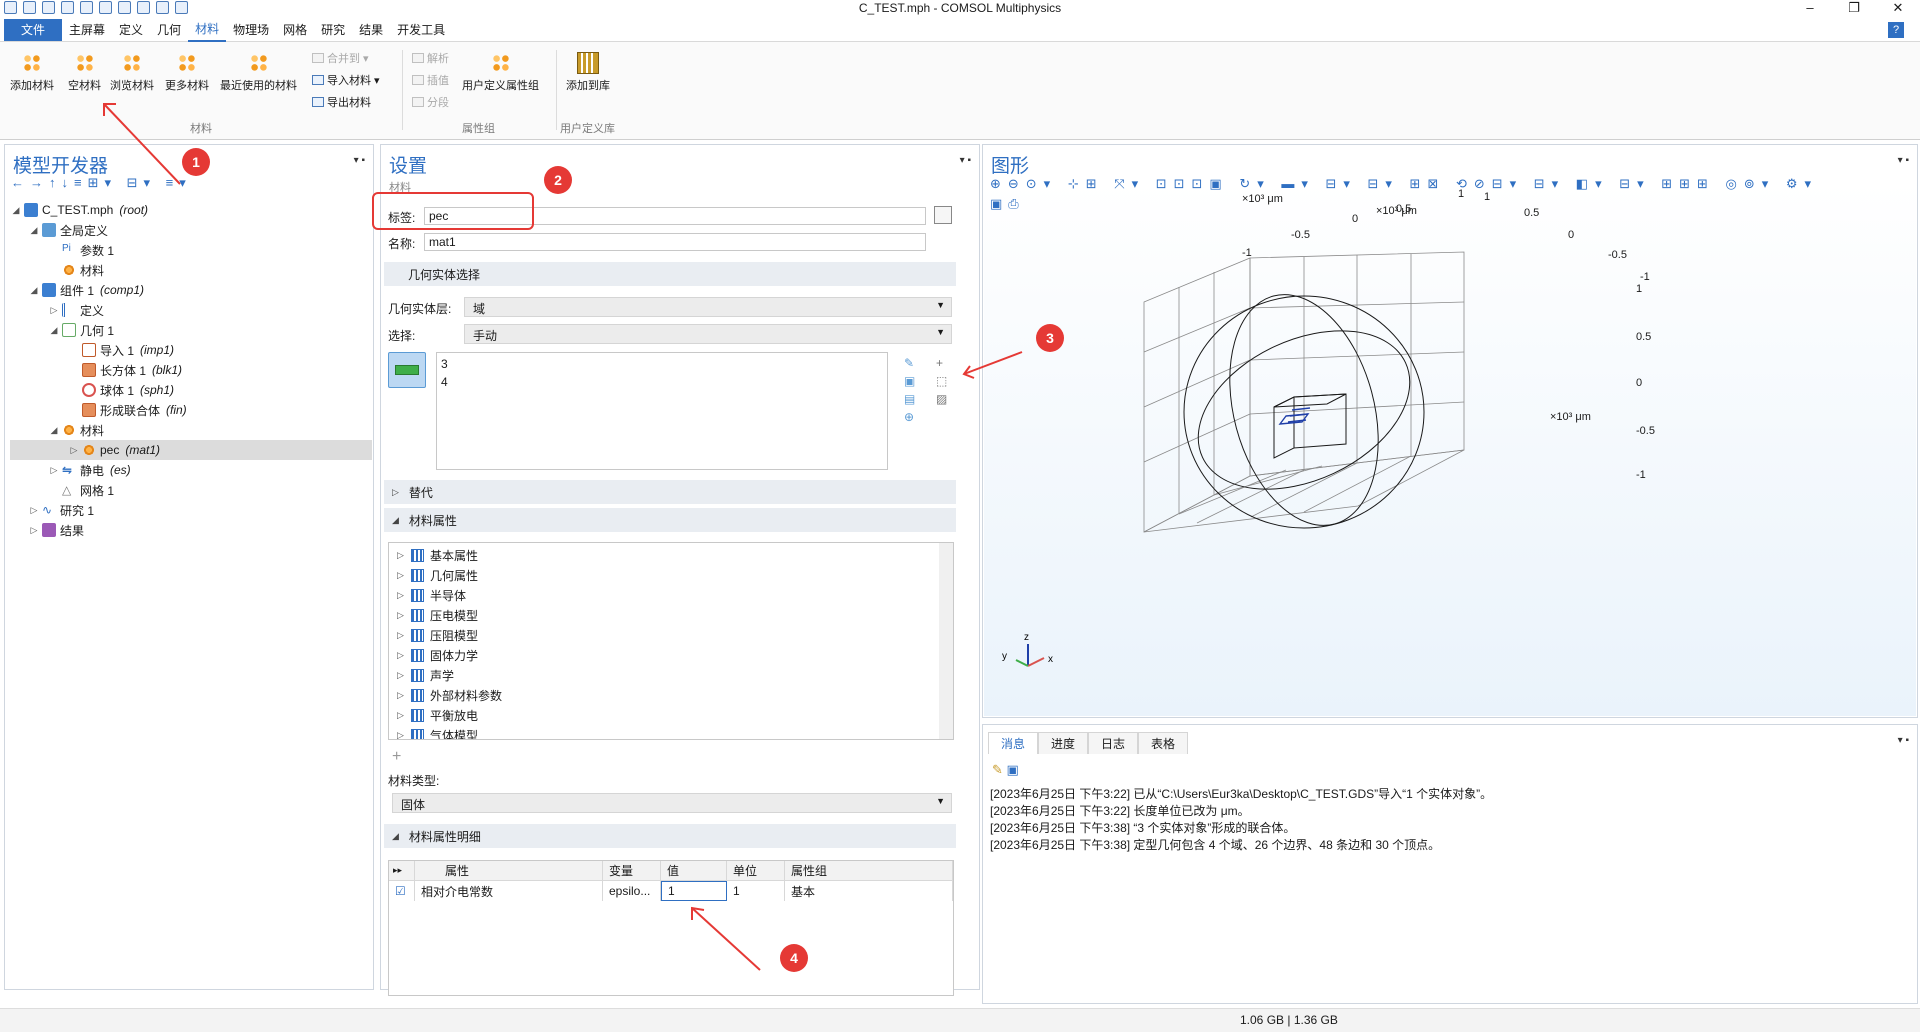 This screenshot has height=1032, width=1920. I want to click on annotation-badge: 1, so click(196, 162).